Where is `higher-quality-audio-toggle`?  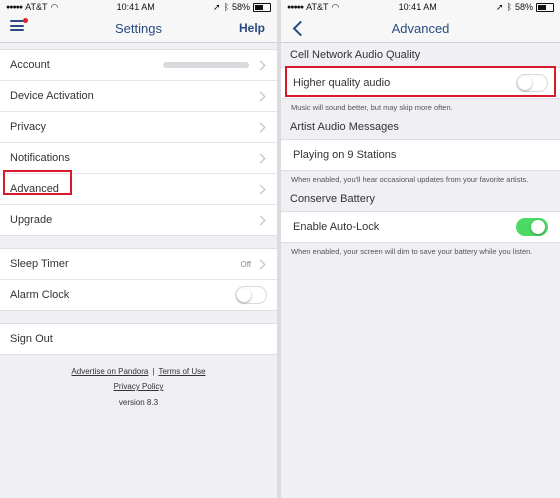 higher-quality-audio-toggle is located at coordinates (532, 83).